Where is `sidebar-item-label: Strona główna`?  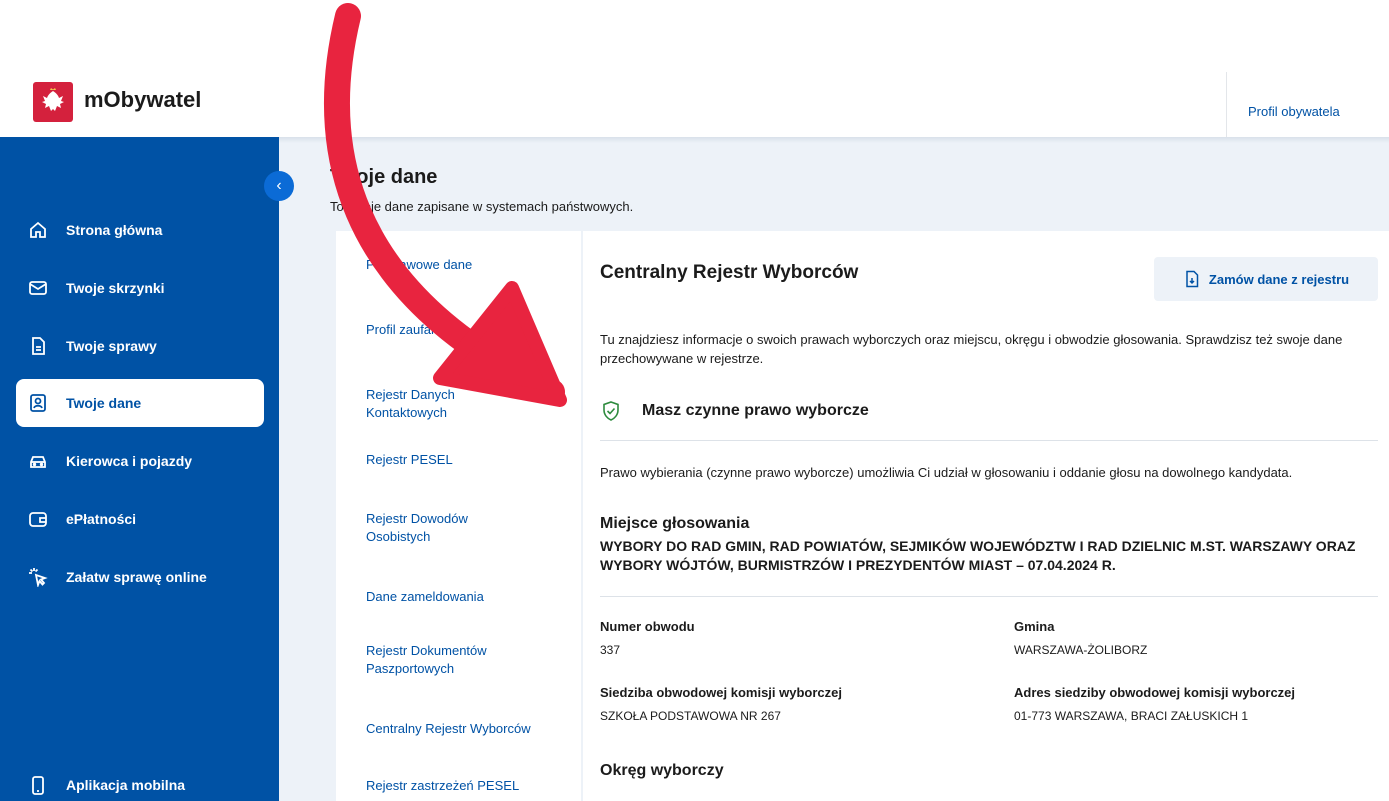 sidebar-item-label: Strona główna is located at coordinates (114, 230).